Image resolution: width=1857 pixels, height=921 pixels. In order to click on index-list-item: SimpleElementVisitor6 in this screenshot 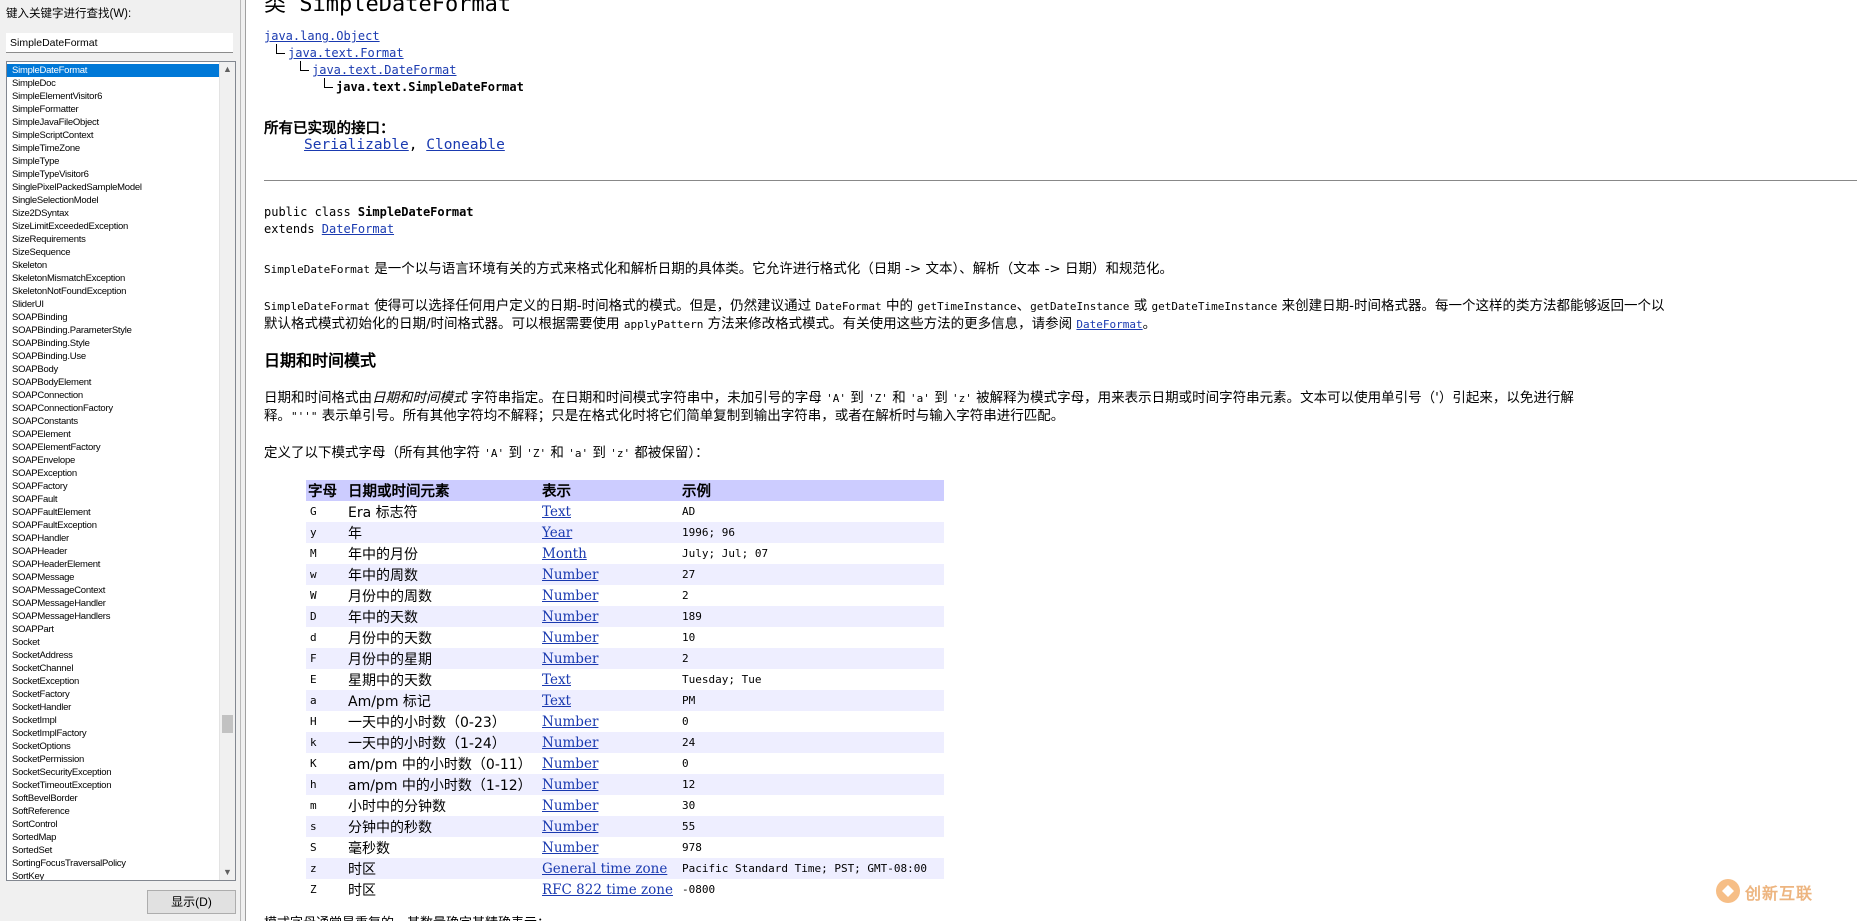, I will do `click(113, 96)`.